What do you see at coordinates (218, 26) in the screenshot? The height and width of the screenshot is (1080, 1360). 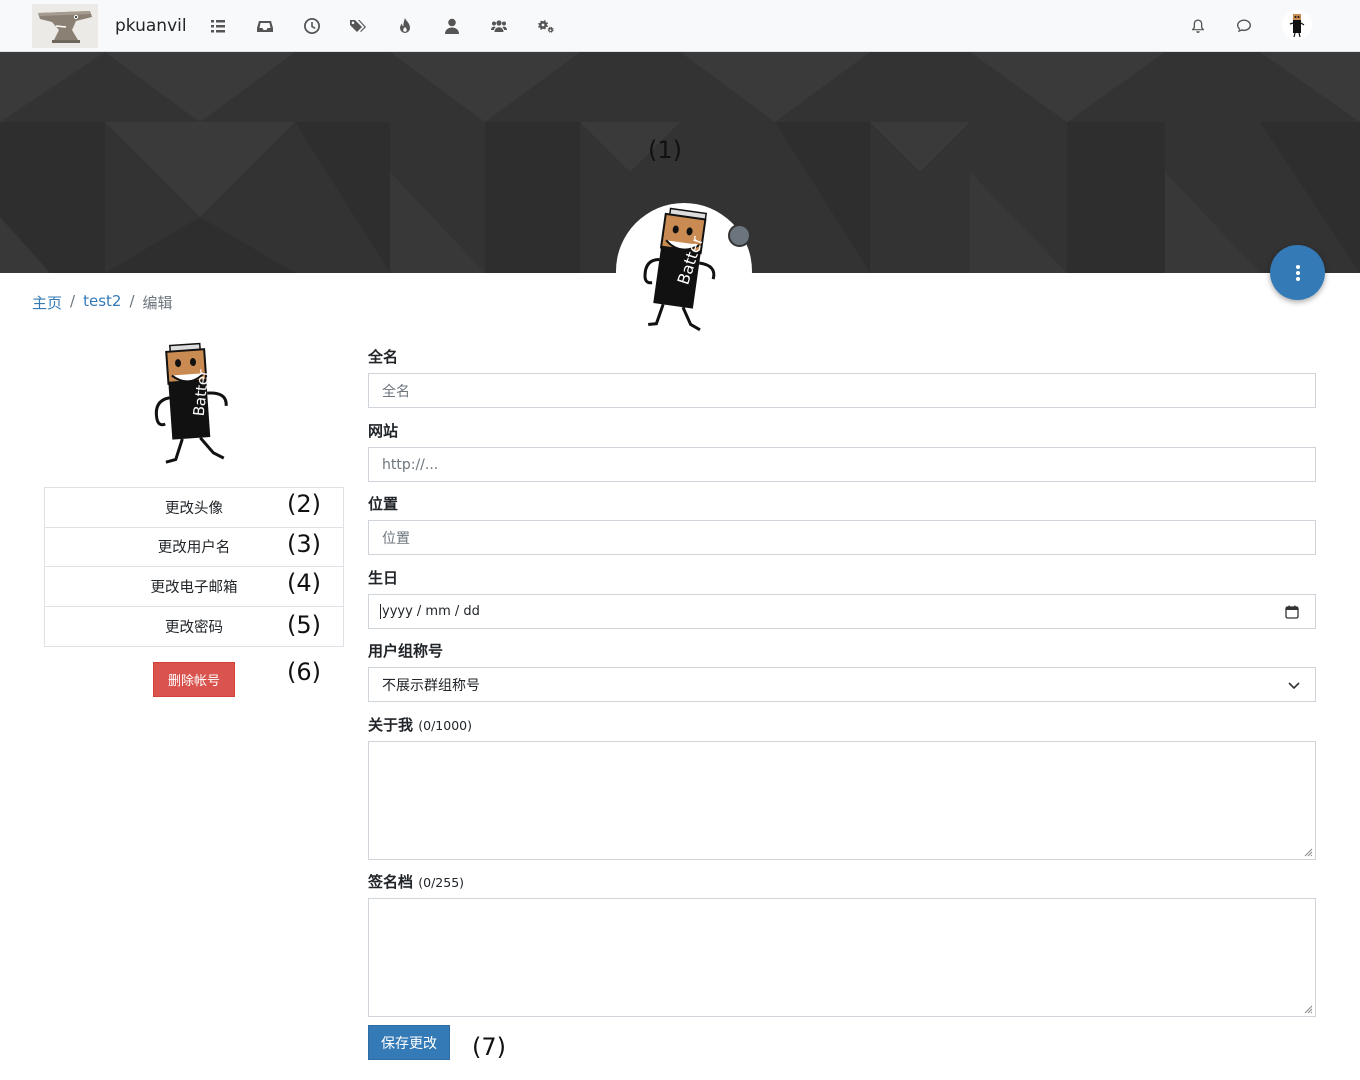 I see `list-icon` at bounding box center [218, 26].